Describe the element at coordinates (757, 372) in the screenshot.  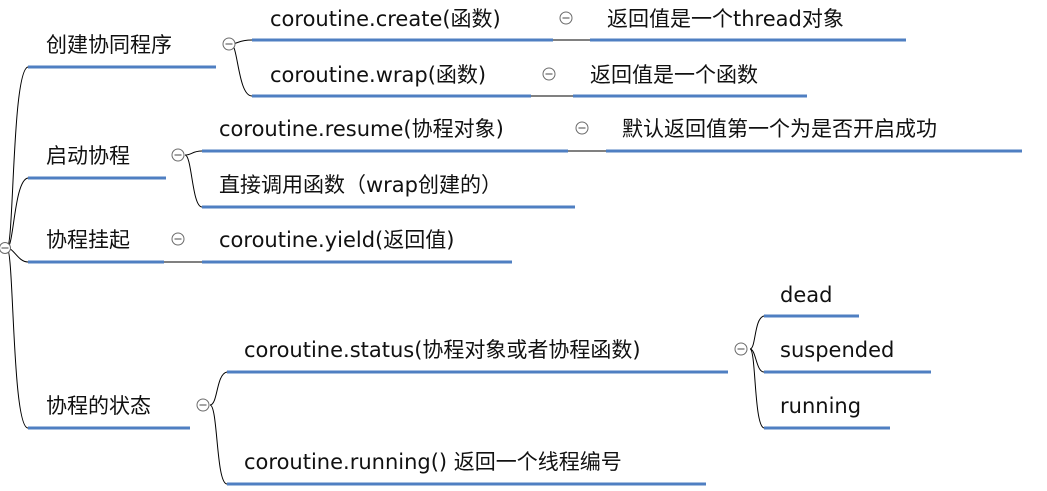
I see `status-connector` at that location.